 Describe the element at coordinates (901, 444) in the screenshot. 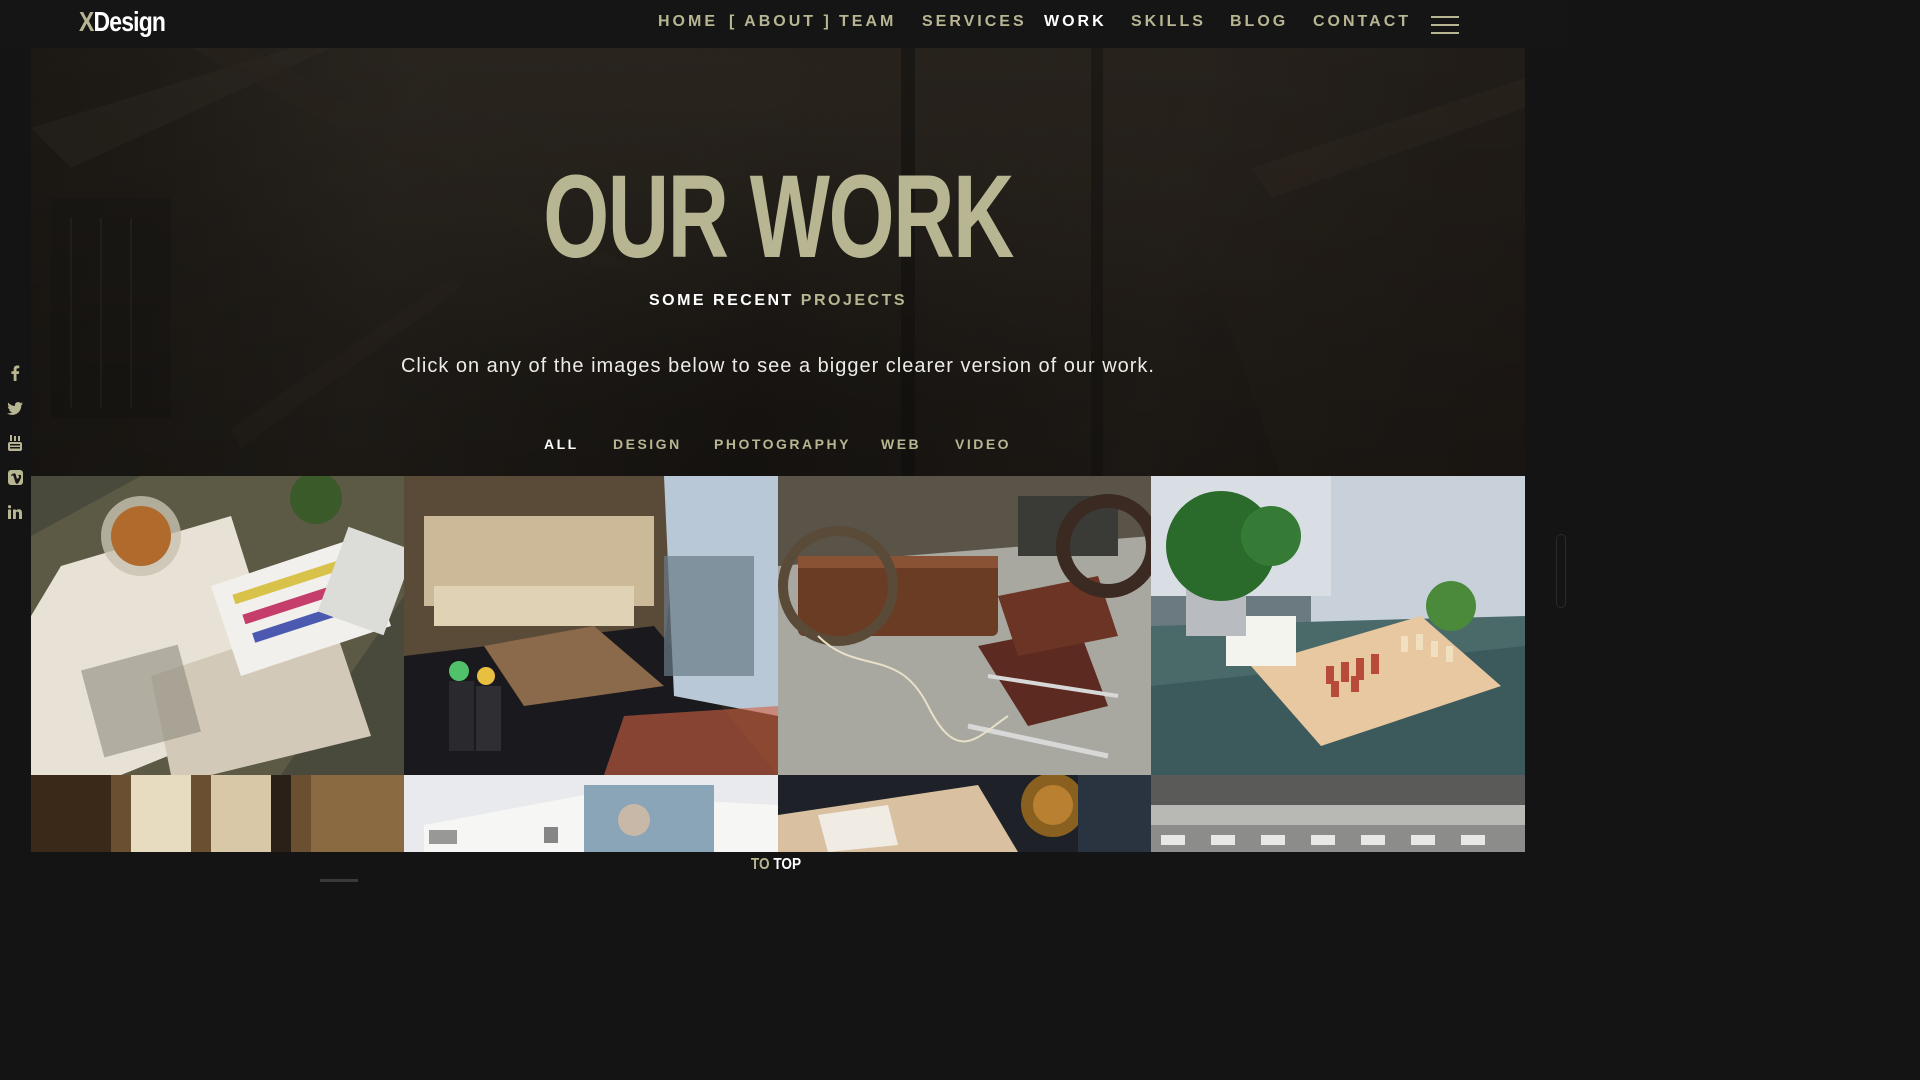

I see `filter-web: WEB` at that location.